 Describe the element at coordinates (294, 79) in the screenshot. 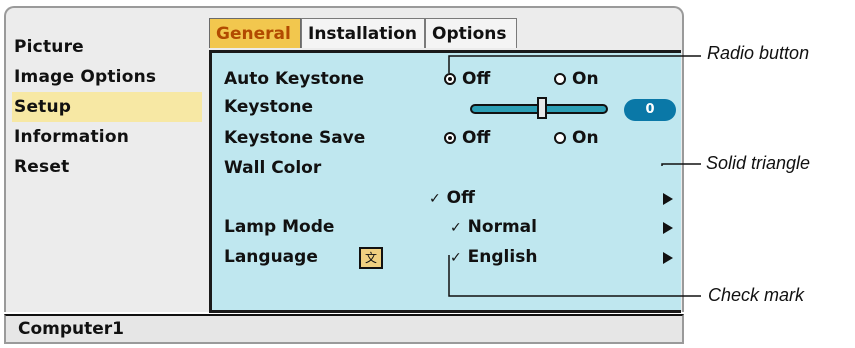

I see `auto-keystone-label: Auto Keystone` at that location.